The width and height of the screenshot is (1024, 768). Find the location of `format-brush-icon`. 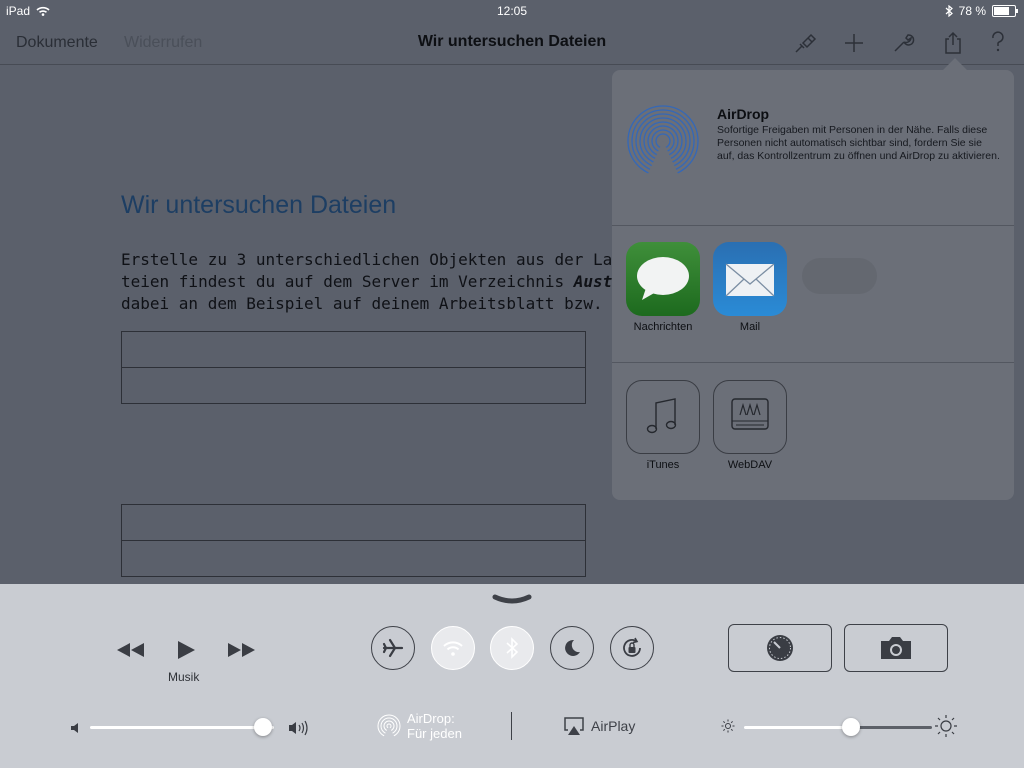

format-brush-icon is located at coordinates (805, 43).